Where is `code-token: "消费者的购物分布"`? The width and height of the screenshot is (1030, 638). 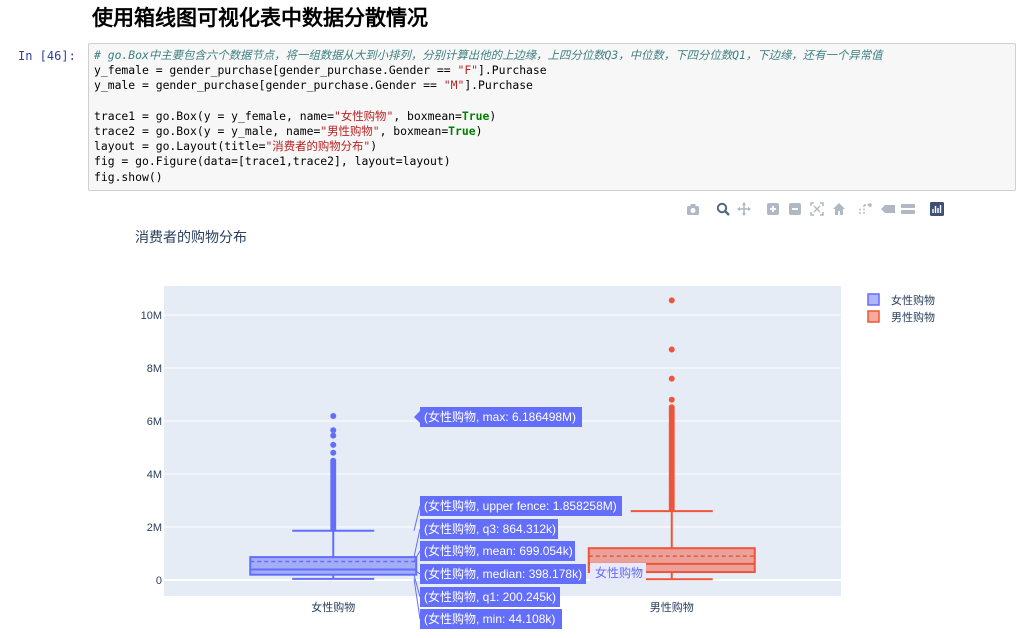
code-token: "消费者的购物分布" is located at coordinates (318, 146).